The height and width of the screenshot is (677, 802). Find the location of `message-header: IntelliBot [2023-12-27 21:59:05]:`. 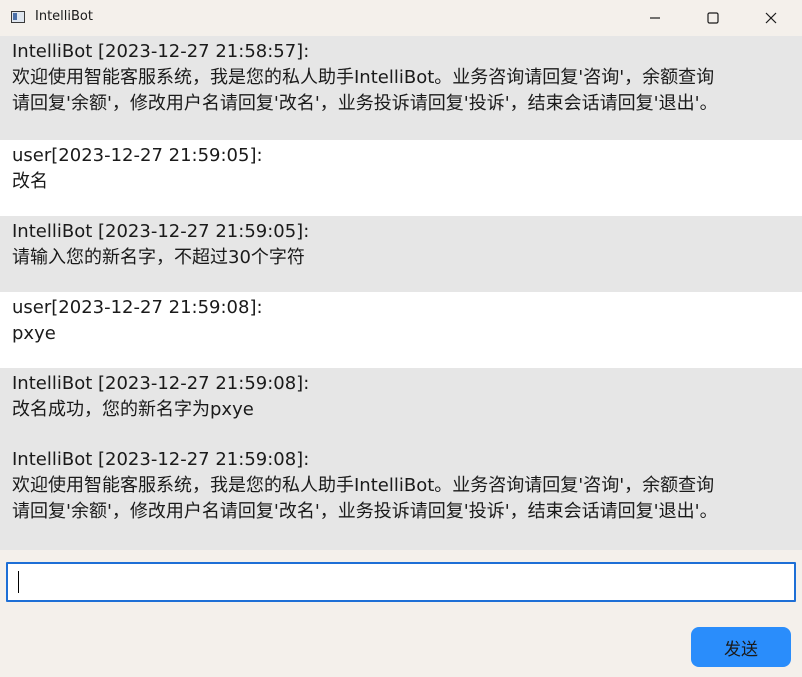

message-header: IntelliBot [2023-12-27 21:59:05]: is located at coordinates (161, 231).